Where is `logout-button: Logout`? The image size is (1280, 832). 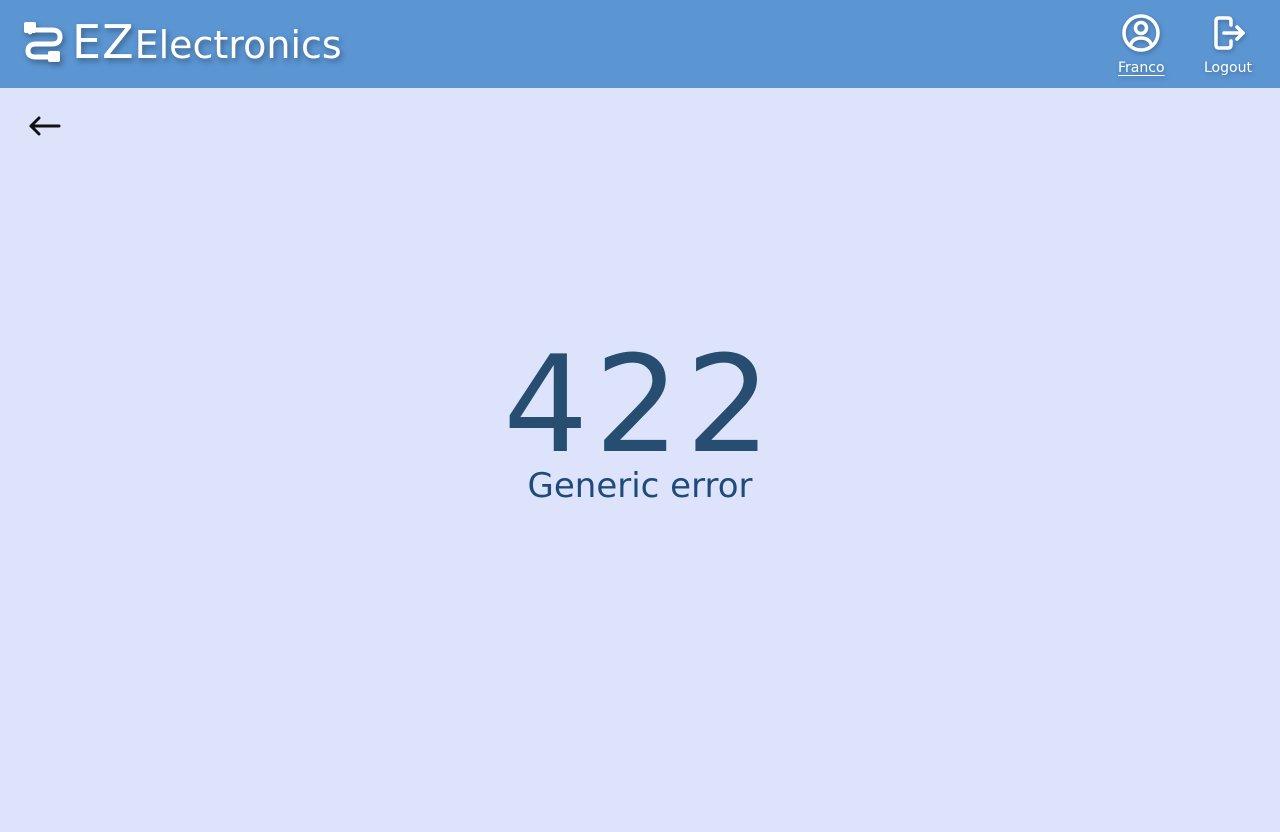 logout-button: Logout is located at coordinates (1228, 44).